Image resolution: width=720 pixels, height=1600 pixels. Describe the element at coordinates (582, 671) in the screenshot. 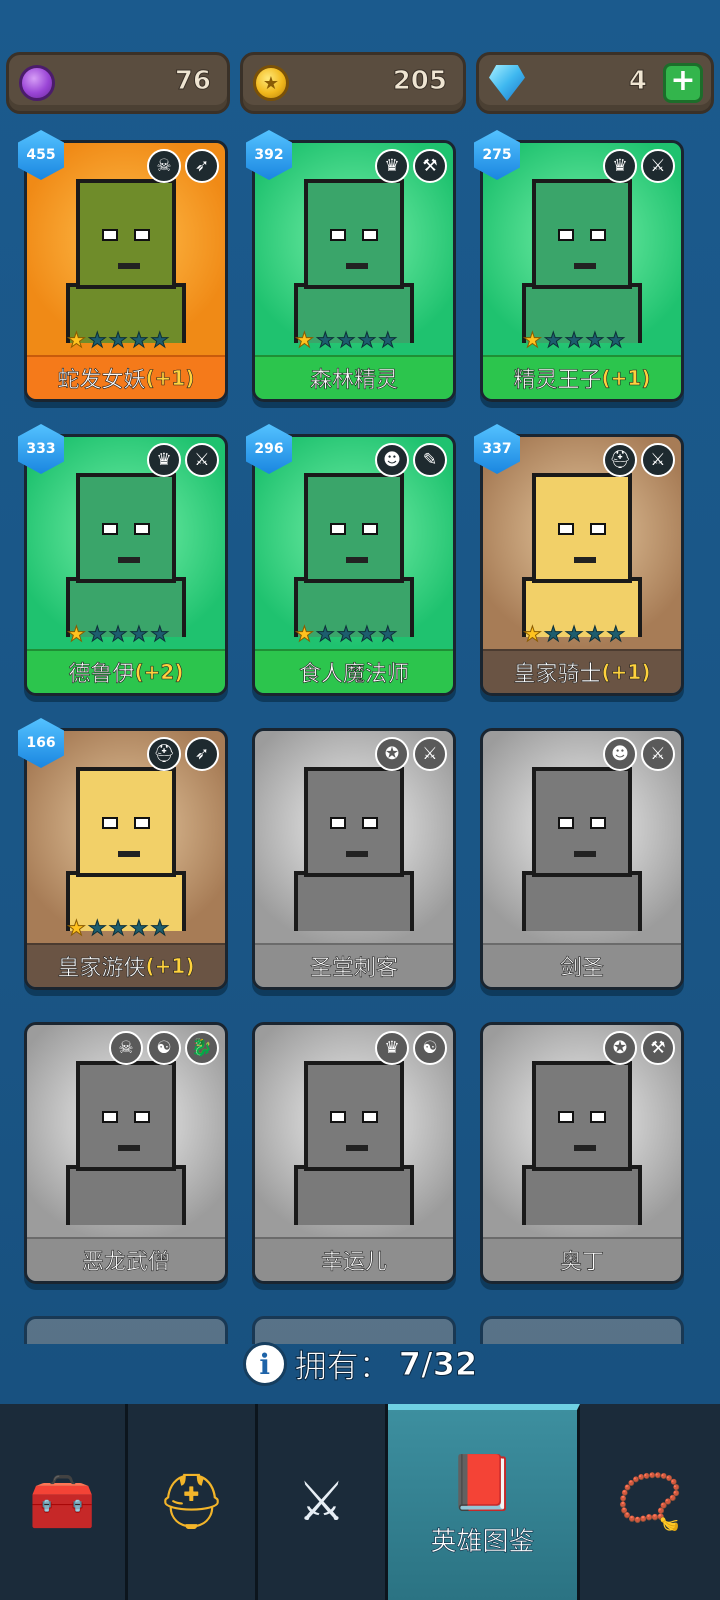

I see `hero-name-bar: 皇家骑士 (+1)` at that location.